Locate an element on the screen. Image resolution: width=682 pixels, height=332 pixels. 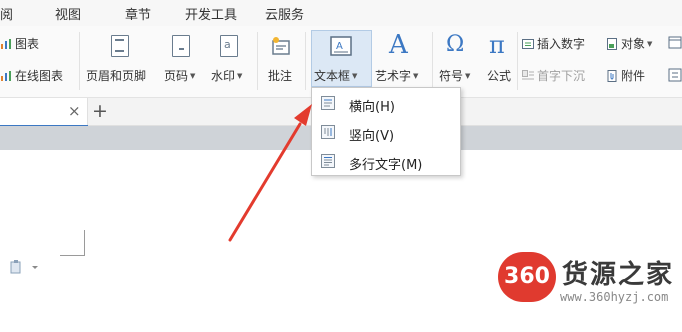
watermark-logo: 360 is located at coordinates (527, 277).